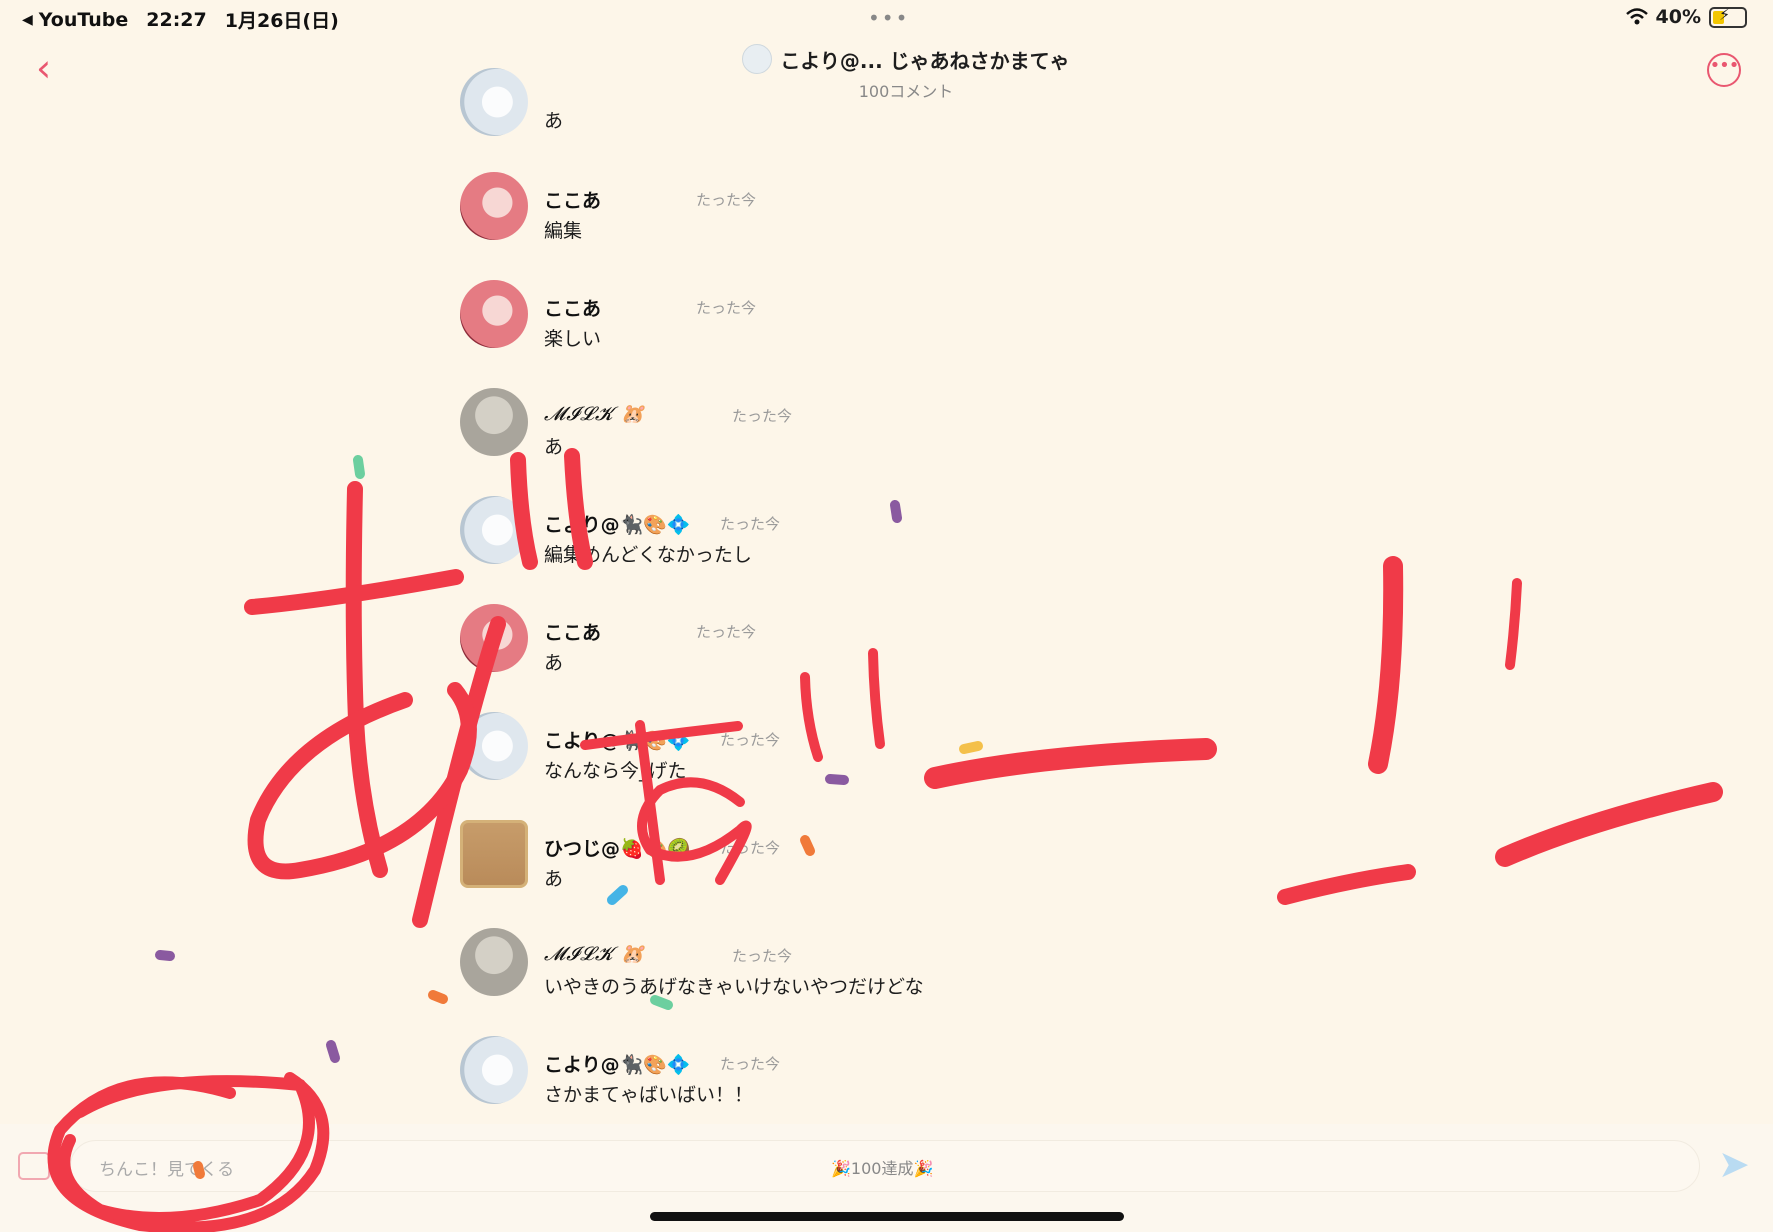  I want to click on message-row: こより@🐈‍⬛🎨💠 たった今編集めんどくなかったし, so click(860, 541).